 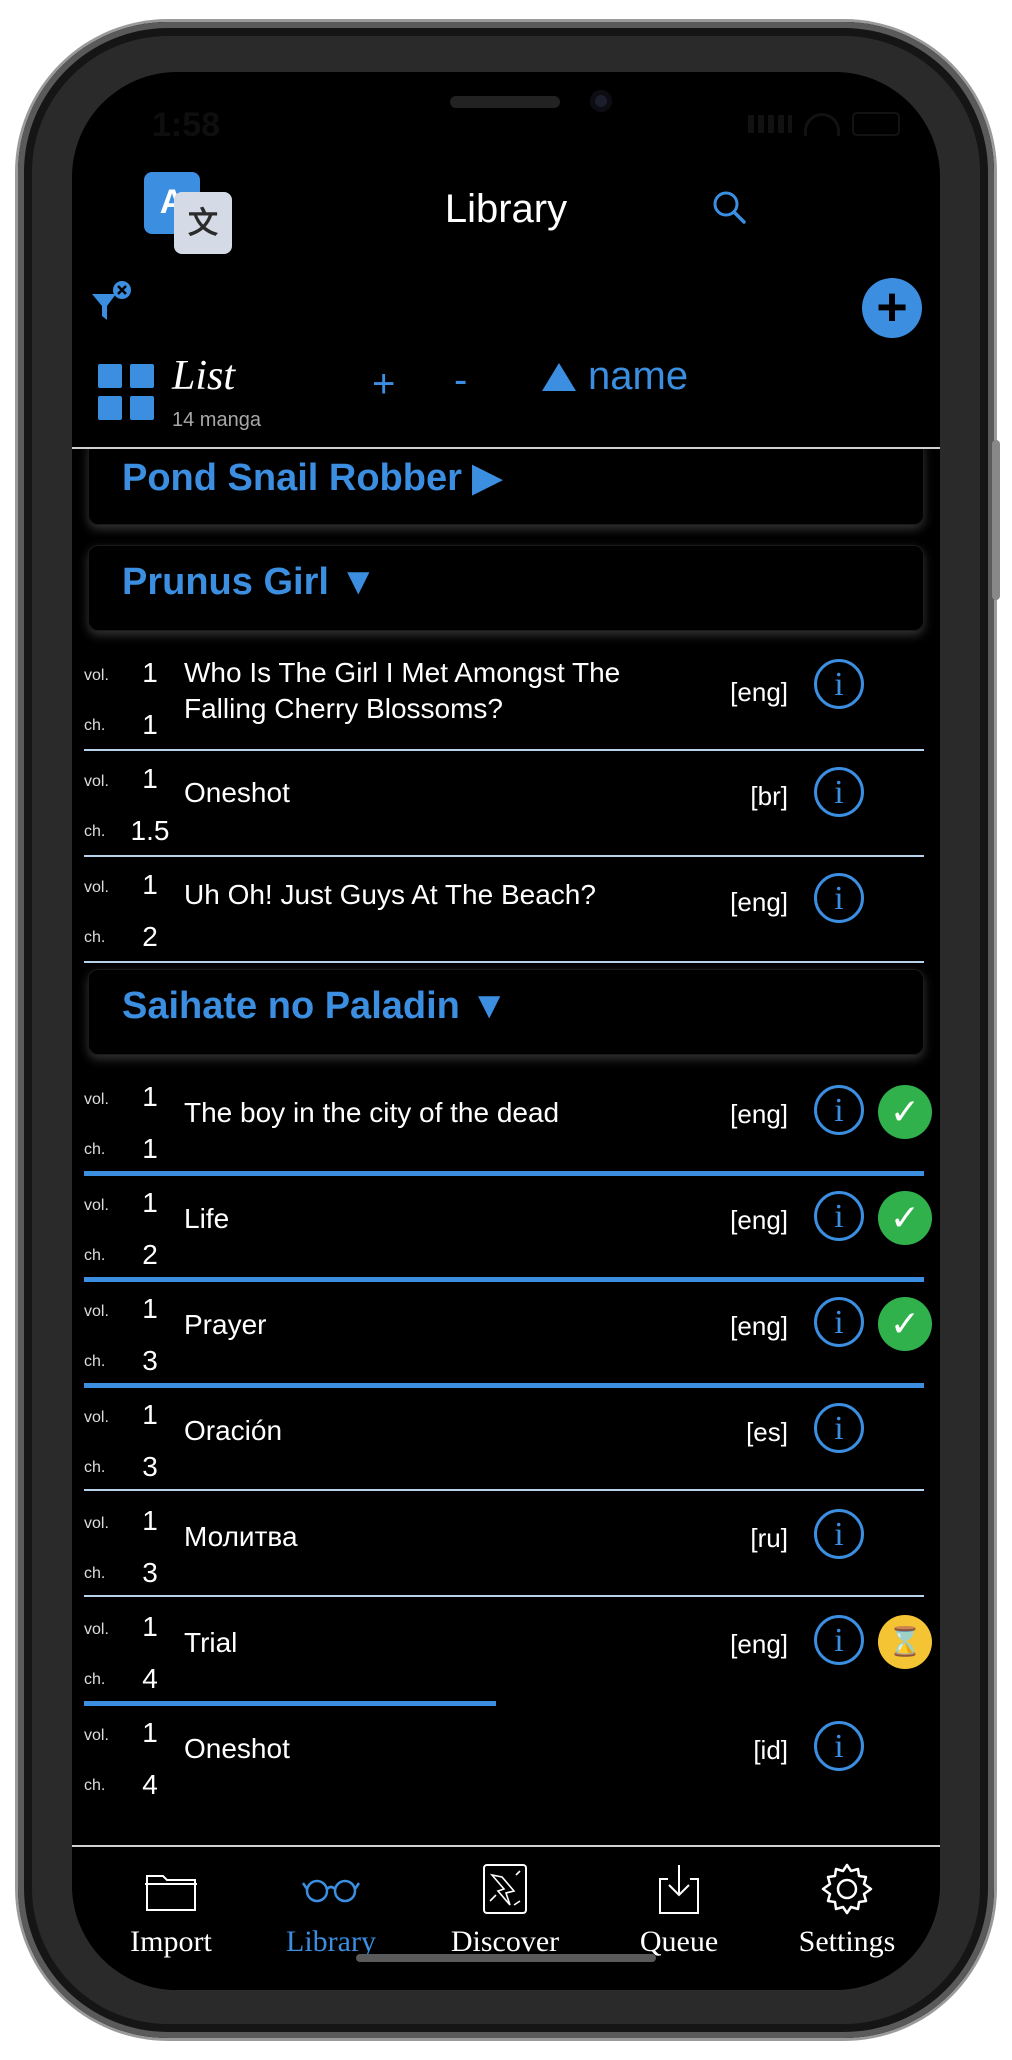 I want to click on zoom-in-button: +, so click(x=383, y=384).